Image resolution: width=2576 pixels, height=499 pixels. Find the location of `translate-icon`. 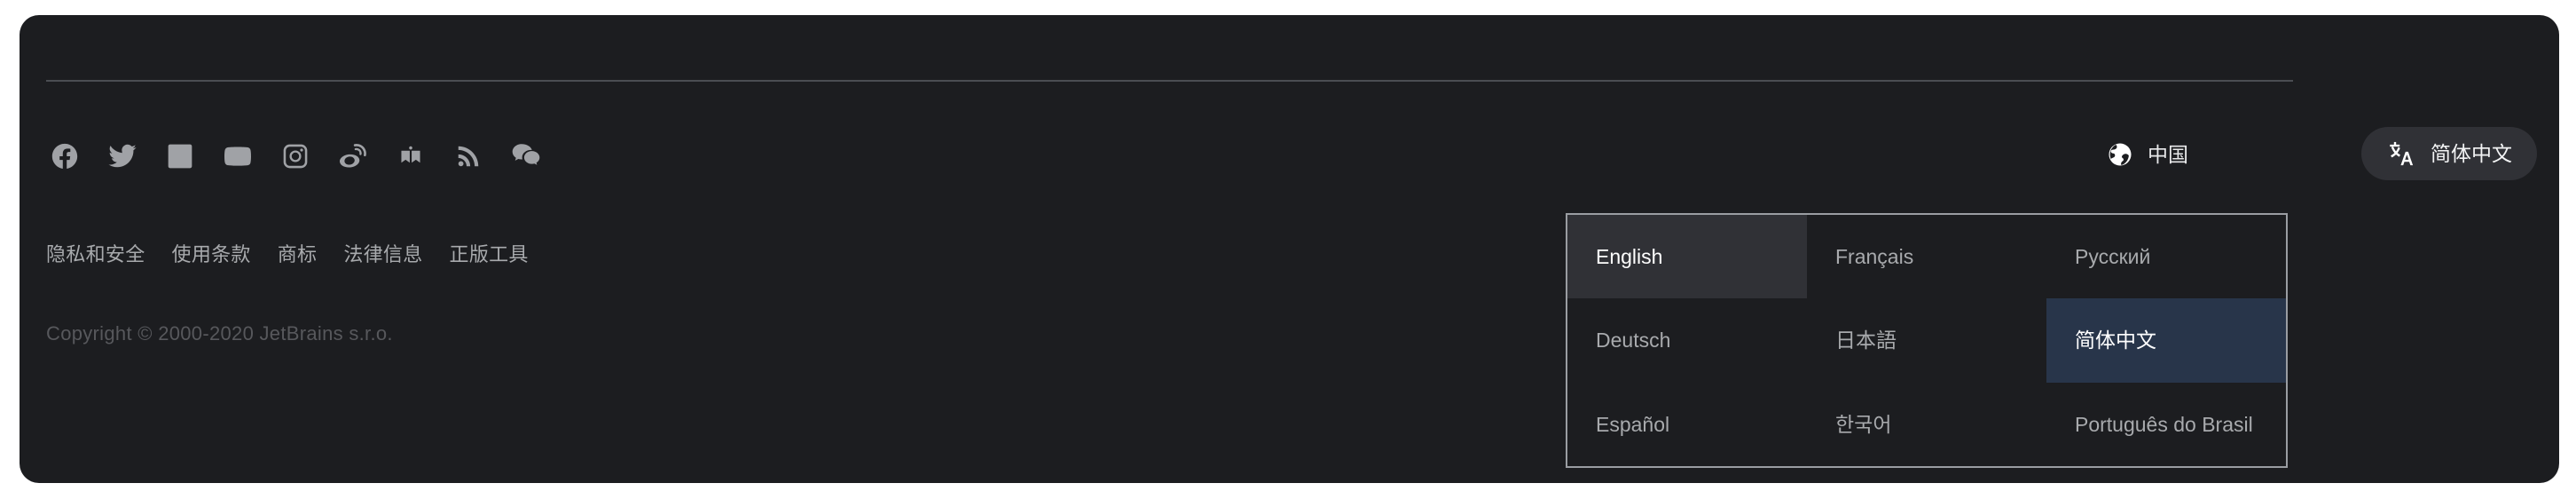

translate-icon is located at coordinates (2400, 153).